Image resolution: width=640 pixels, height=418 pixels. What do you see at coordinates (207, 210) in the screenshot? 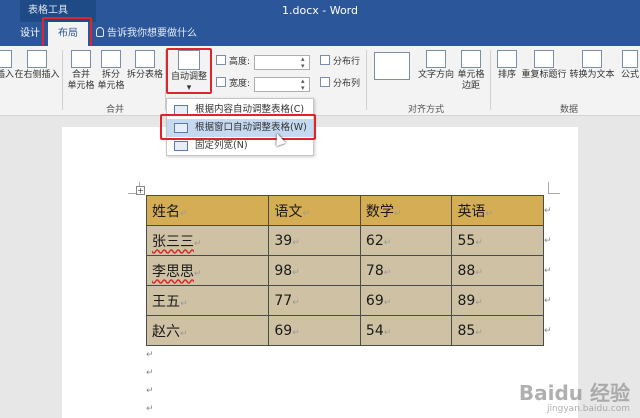
I see `table-header-cell: 姓名↵` at bounding box center [207, 210].